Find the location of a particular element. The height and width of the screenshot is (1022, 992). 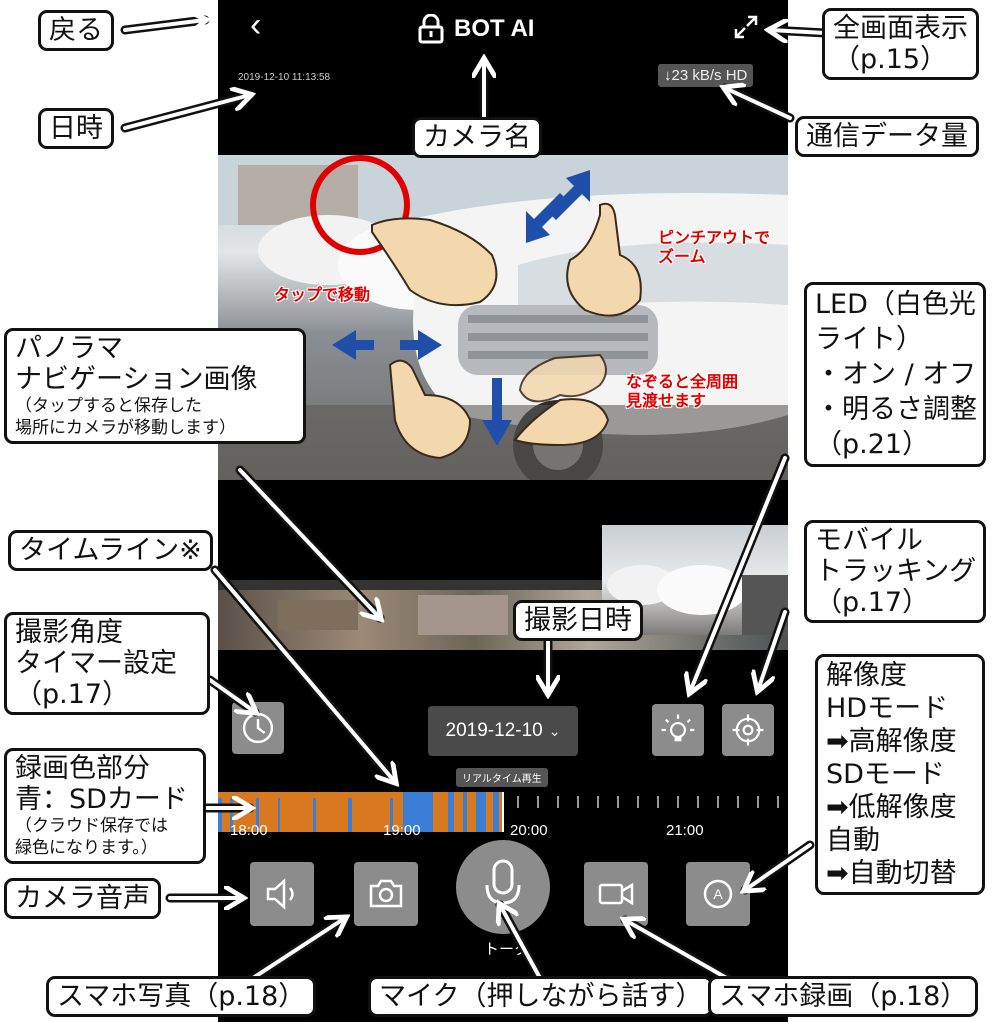

pinch-hint: ピンチアウトで ズーム is located at coordinates (714, 247).